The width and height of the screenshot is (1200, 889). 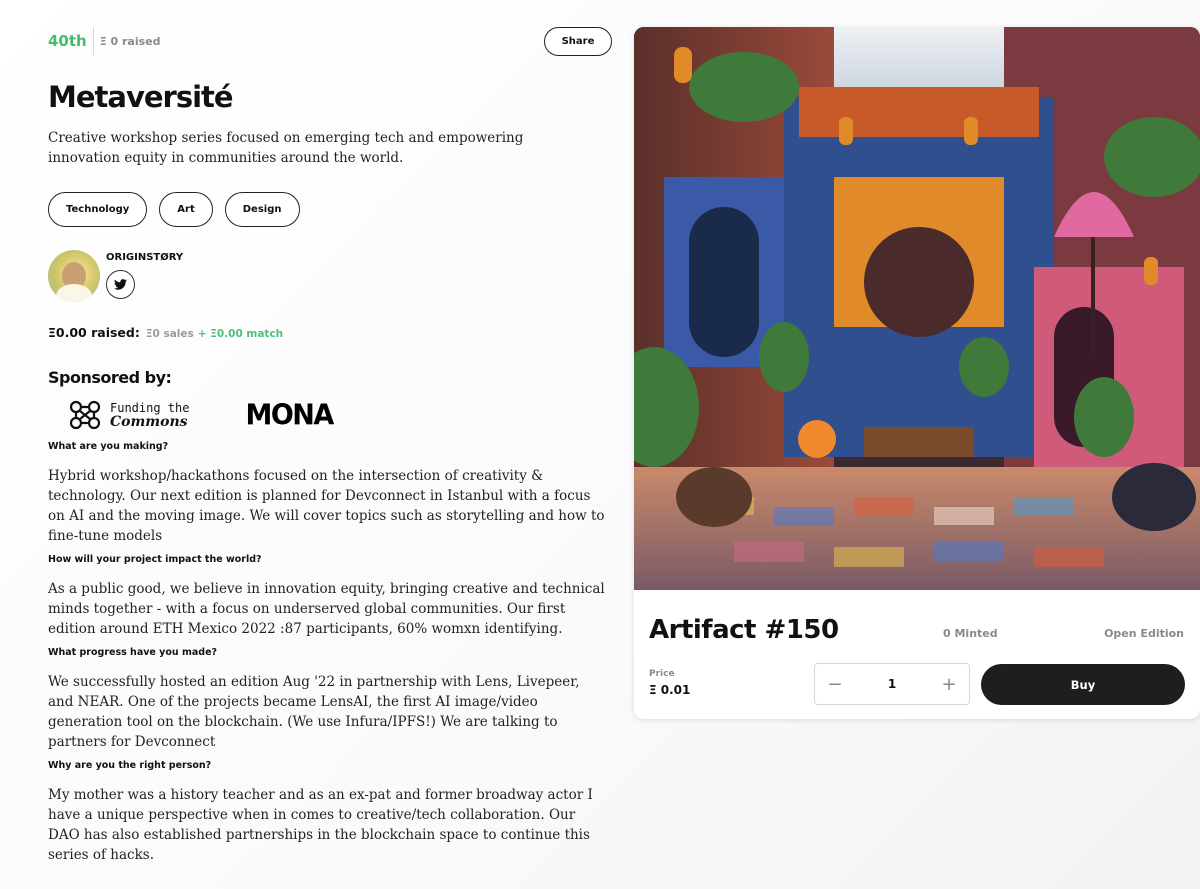 What do you see at coordinates (67, 41) in the screenshot?
I see `rank-label: 40th` at bounding box center [67, 41].